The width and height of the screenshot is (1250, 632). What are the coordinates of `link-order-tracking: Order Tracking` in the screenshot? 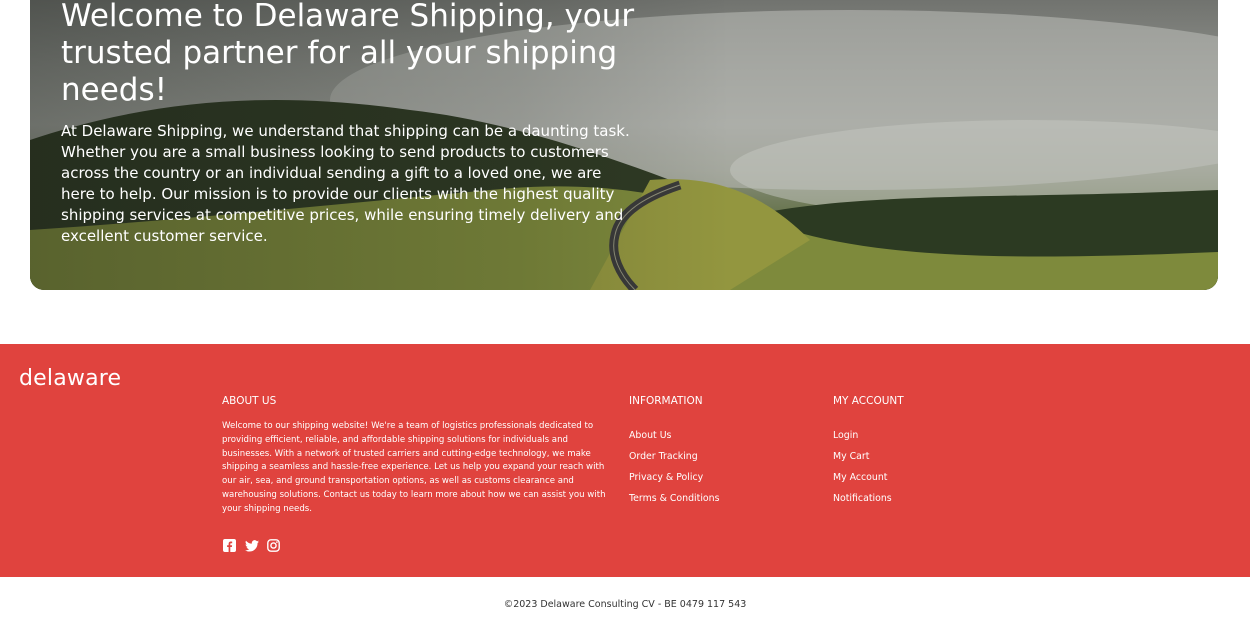 It's located at (674, 461).